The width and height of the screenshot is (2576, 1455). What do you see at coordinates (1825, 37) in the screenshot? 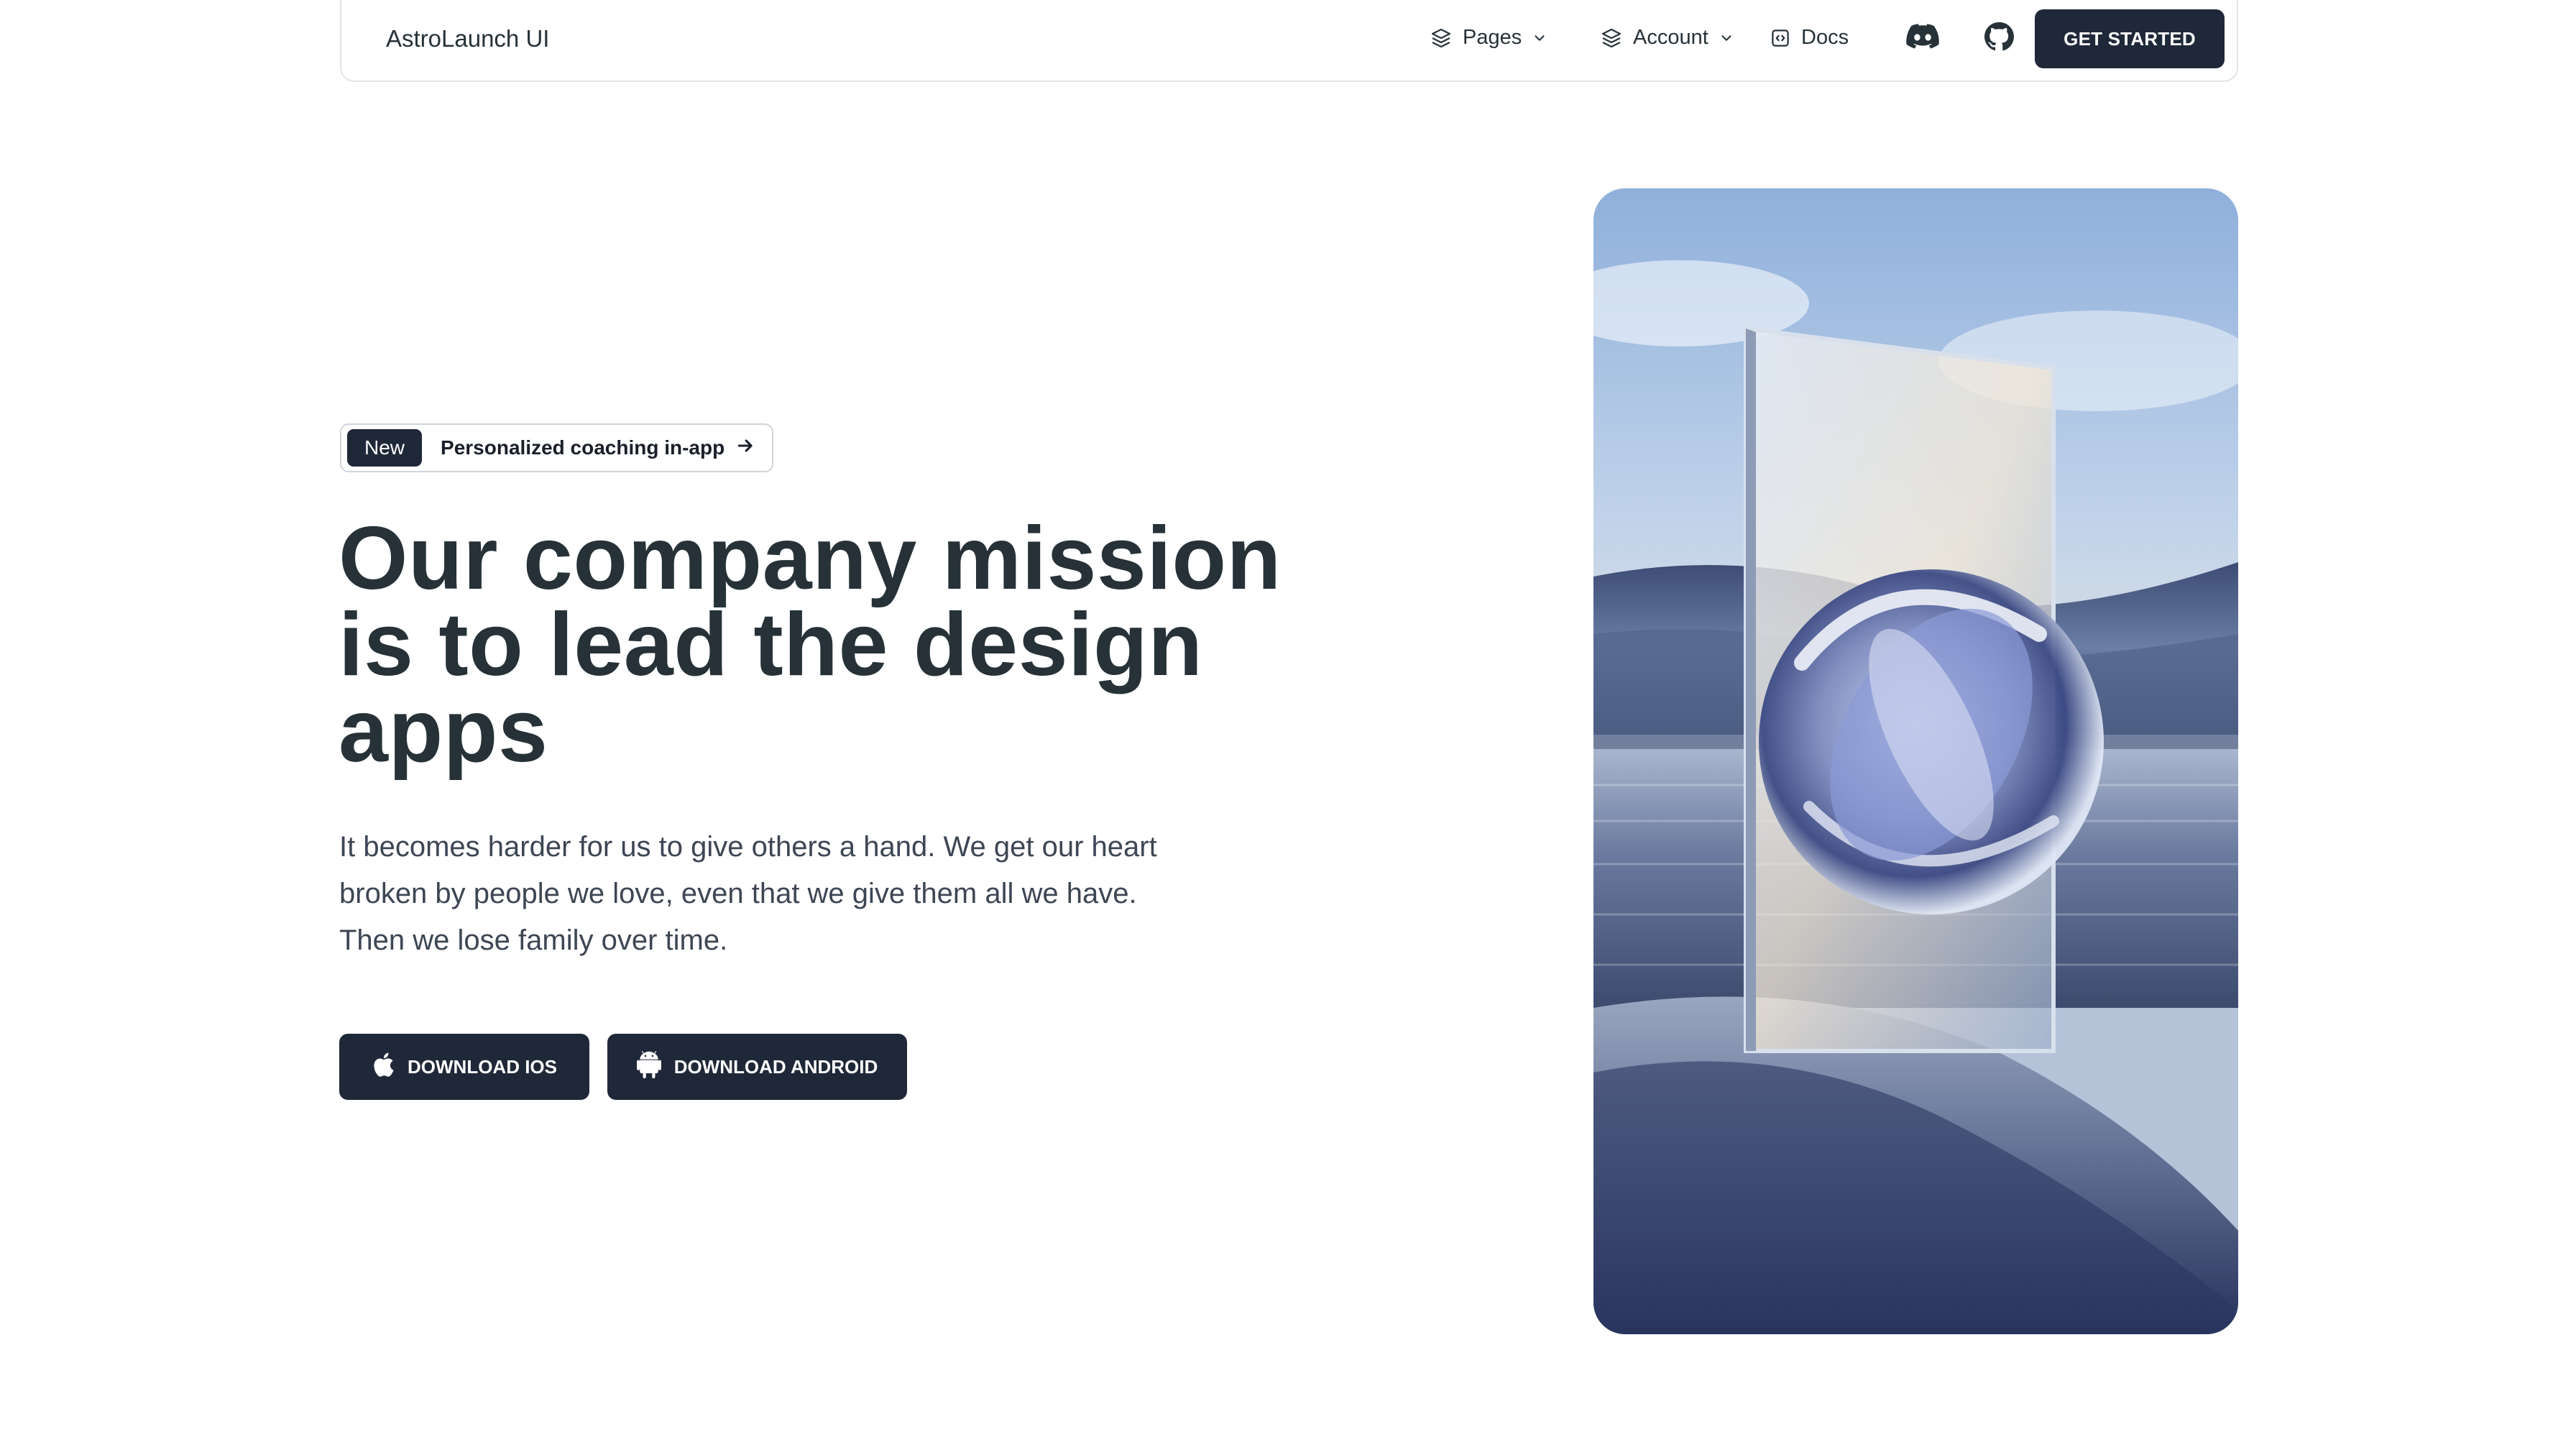
I see `nav-item-label: Docs` at bounding box center [1825, 37].